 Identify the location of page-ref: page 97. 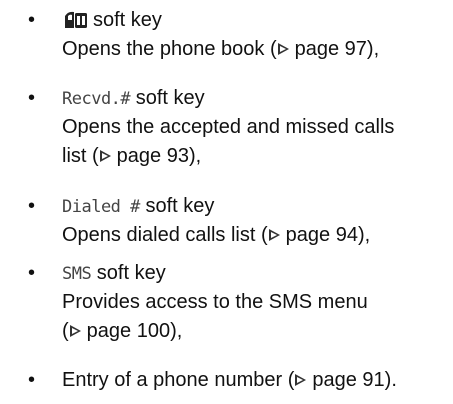
(330, 49).